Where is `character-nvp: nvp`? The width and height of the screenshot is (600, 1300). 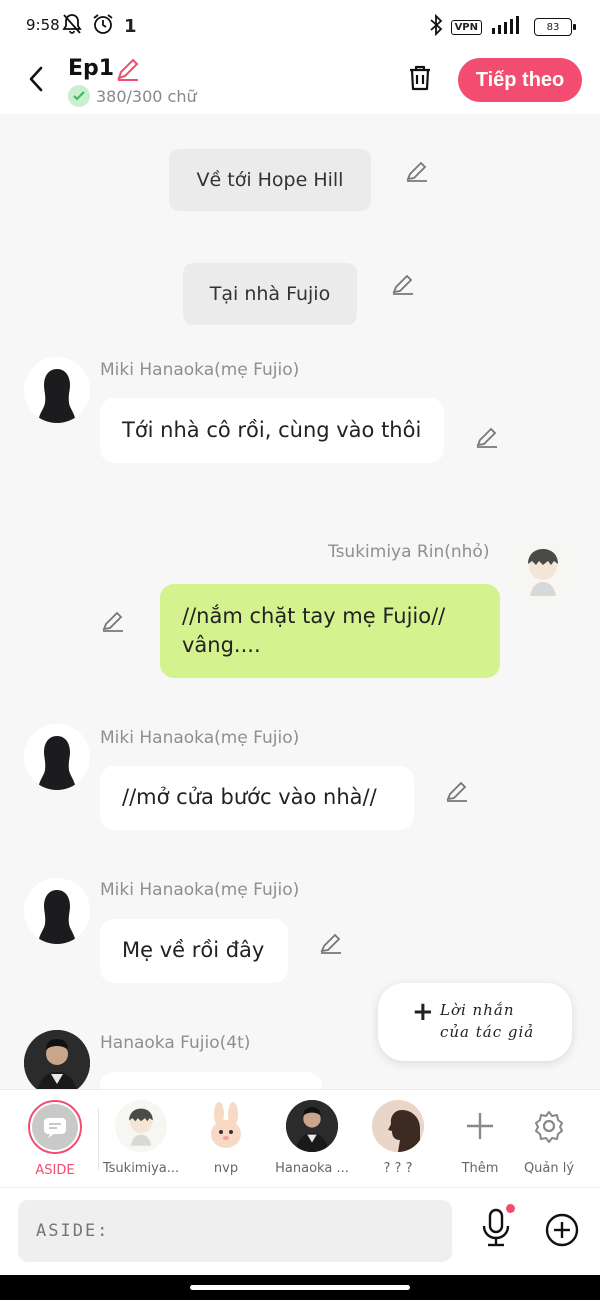 character-nvp: nvp is located at coordinates (226, 1138).